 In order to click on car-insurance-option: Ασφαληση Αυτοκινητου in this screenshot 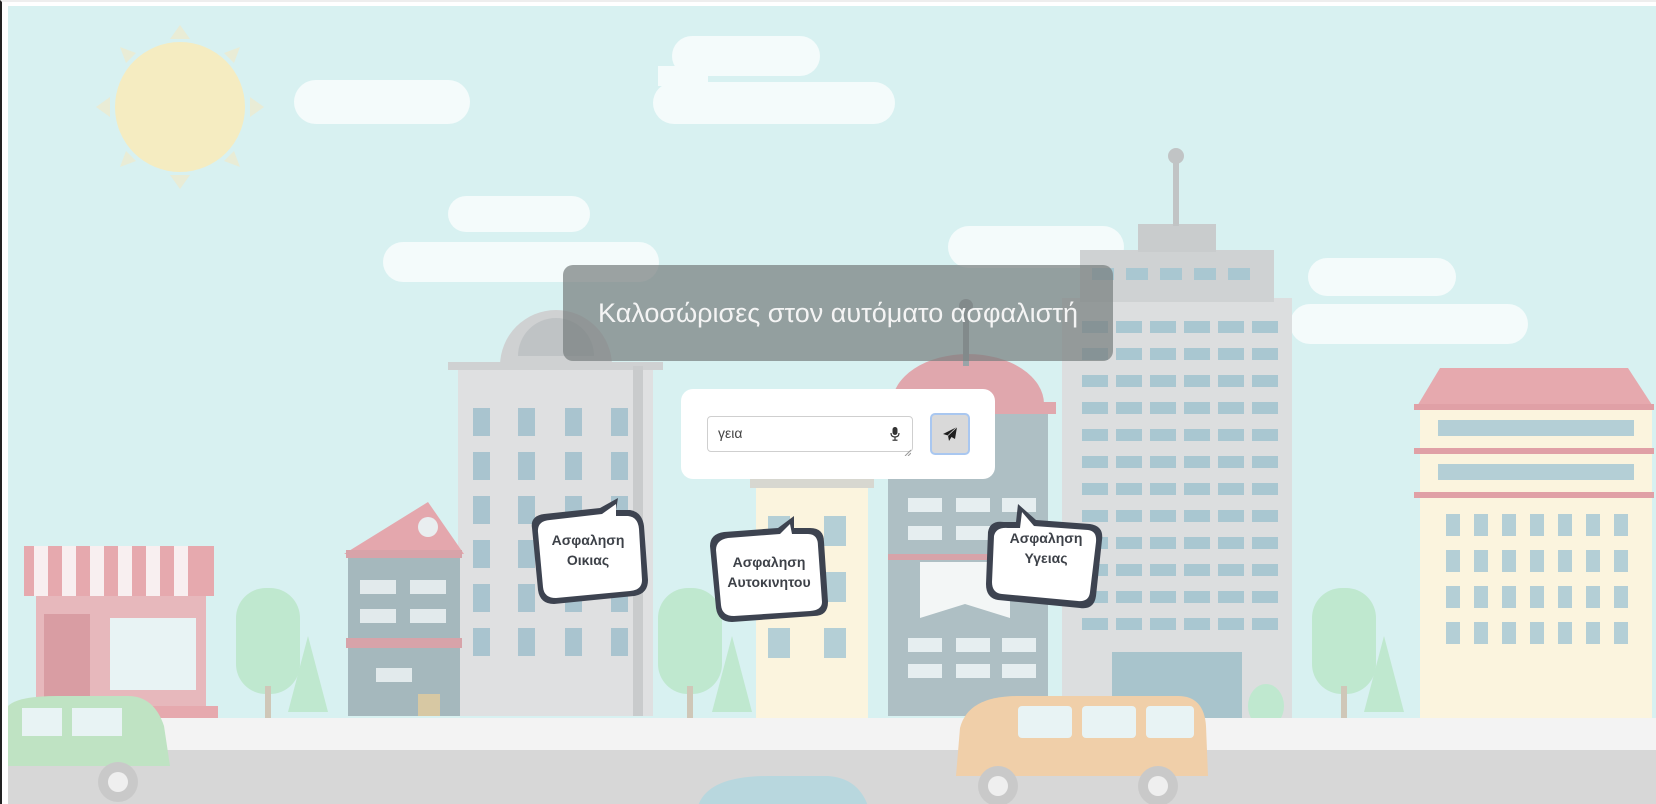, I will do `click(769, 572)`.